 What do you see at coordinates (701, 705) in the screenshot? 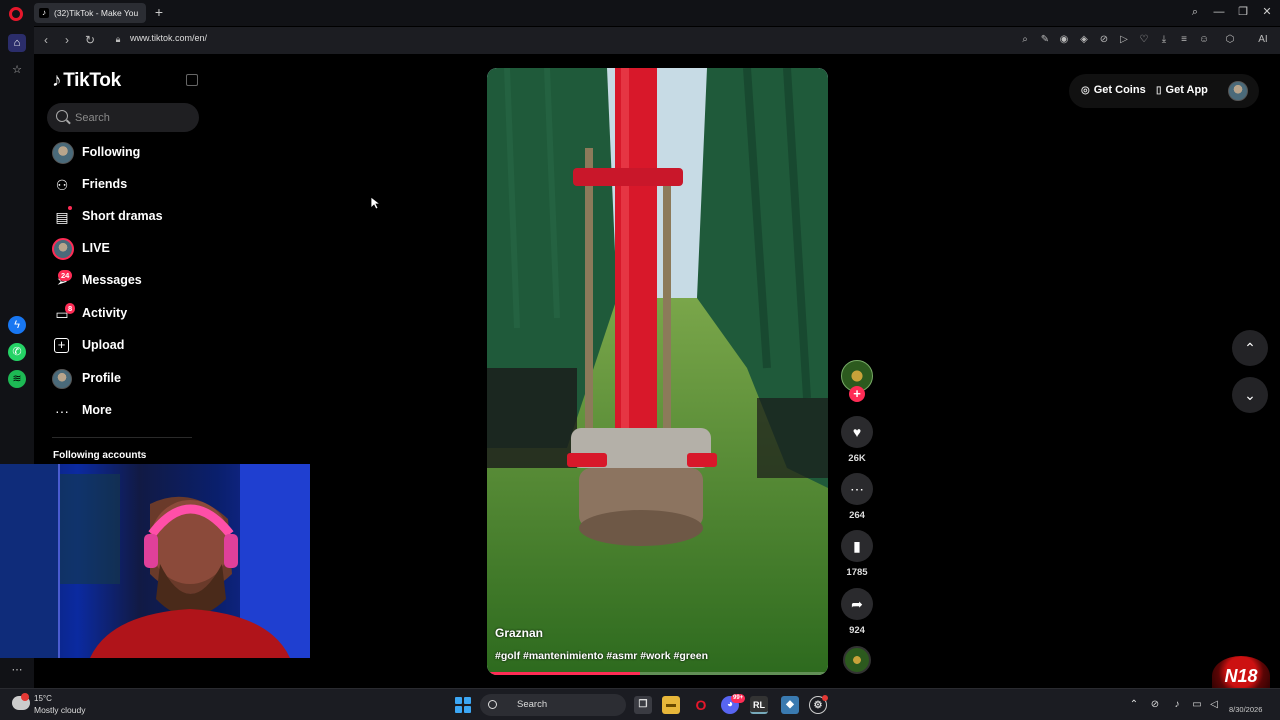
I see `opera-taskbar-icon: O` at bounding box center [701, 705].